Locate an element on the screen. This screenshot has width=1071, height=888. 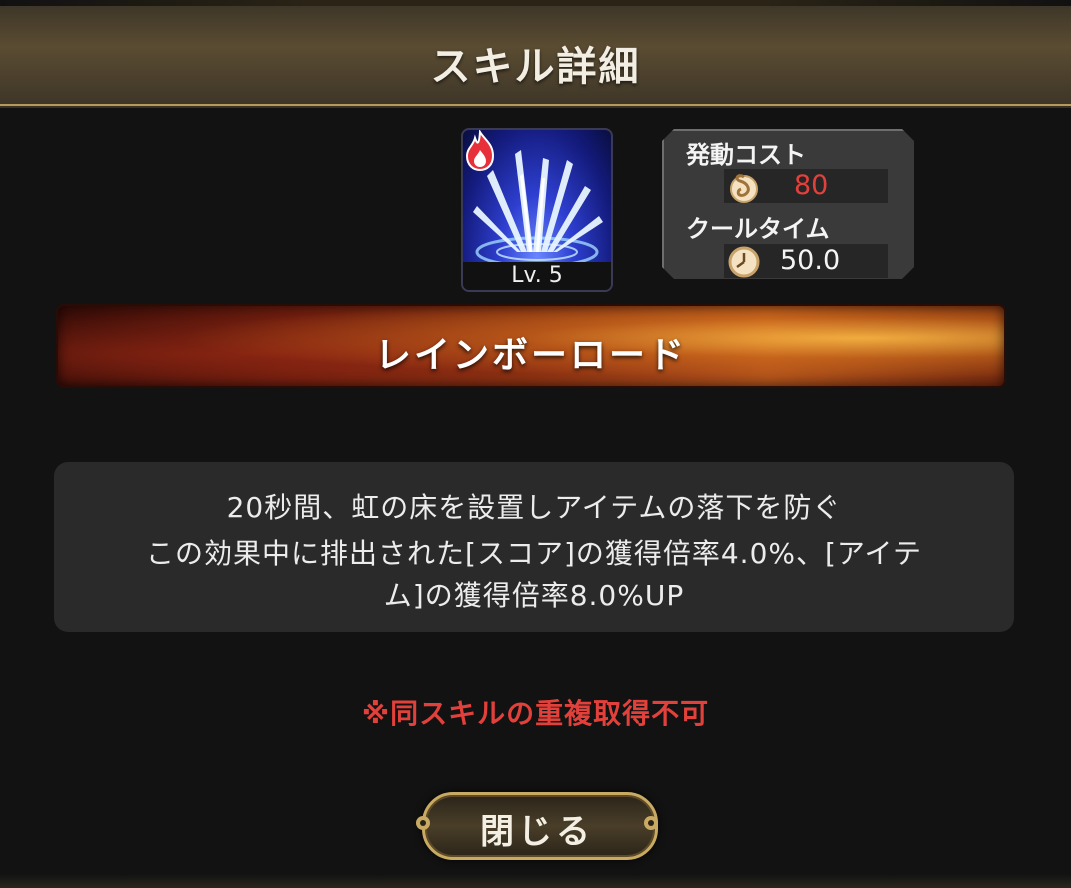
cost-value: 80 is located at coordinates (811, 185).